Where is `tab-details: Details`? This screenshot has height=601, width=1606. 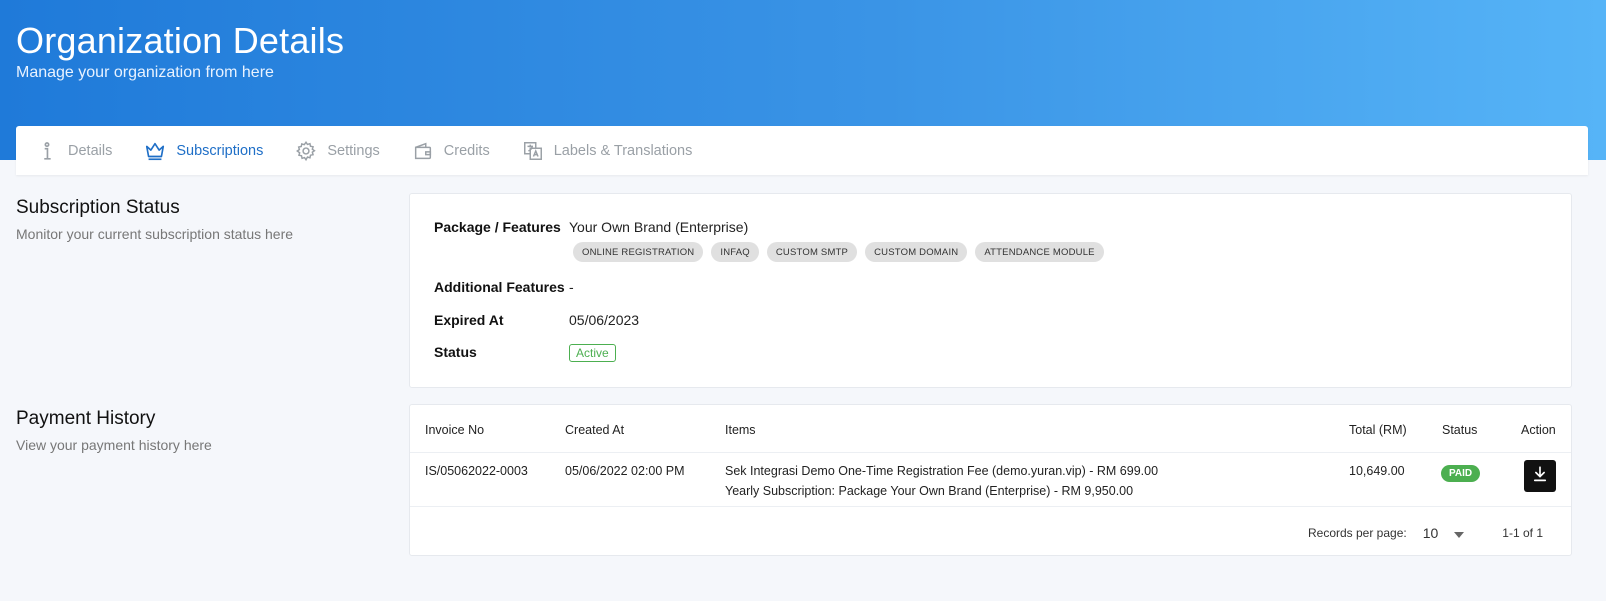 tab-details: Details is located at coordinates (74, 150).